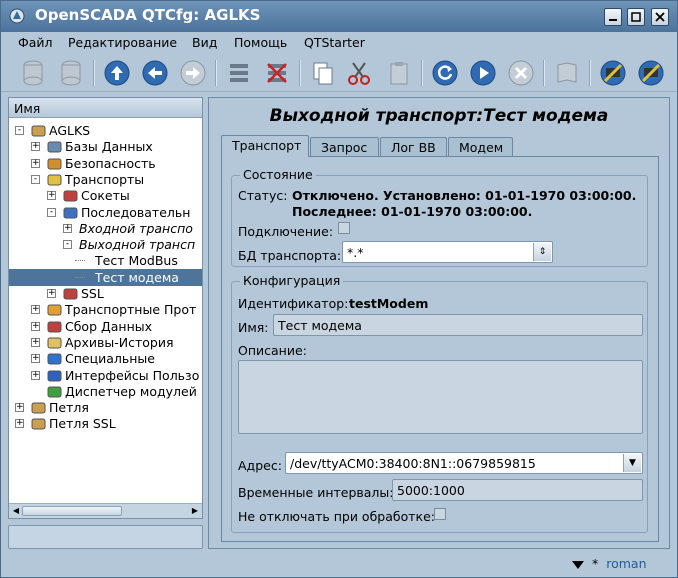 This screenshot has height=578, width=678. Describe the element at coordinates (105, 244) in the screenshot. I see `tree-item: - Выходной трансп` at that location.